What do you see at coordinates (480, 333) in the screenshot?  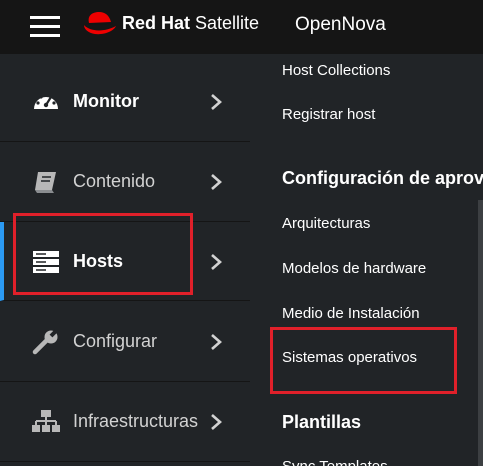 I see `flyout-scrollbar` at bounding box center [480, 333].